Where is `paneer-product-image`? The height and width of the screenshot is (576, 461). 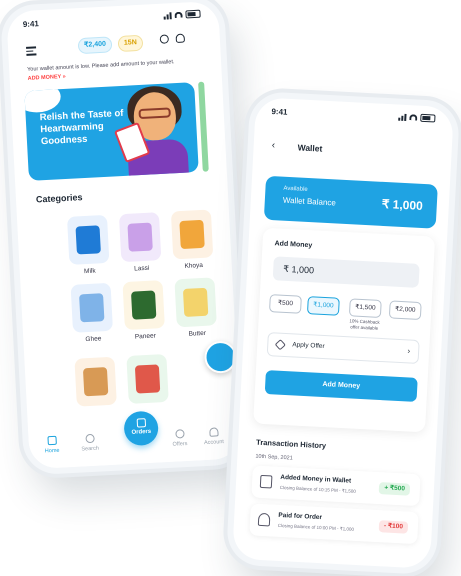 paneer-product-image is located at coordinates (143, 305).